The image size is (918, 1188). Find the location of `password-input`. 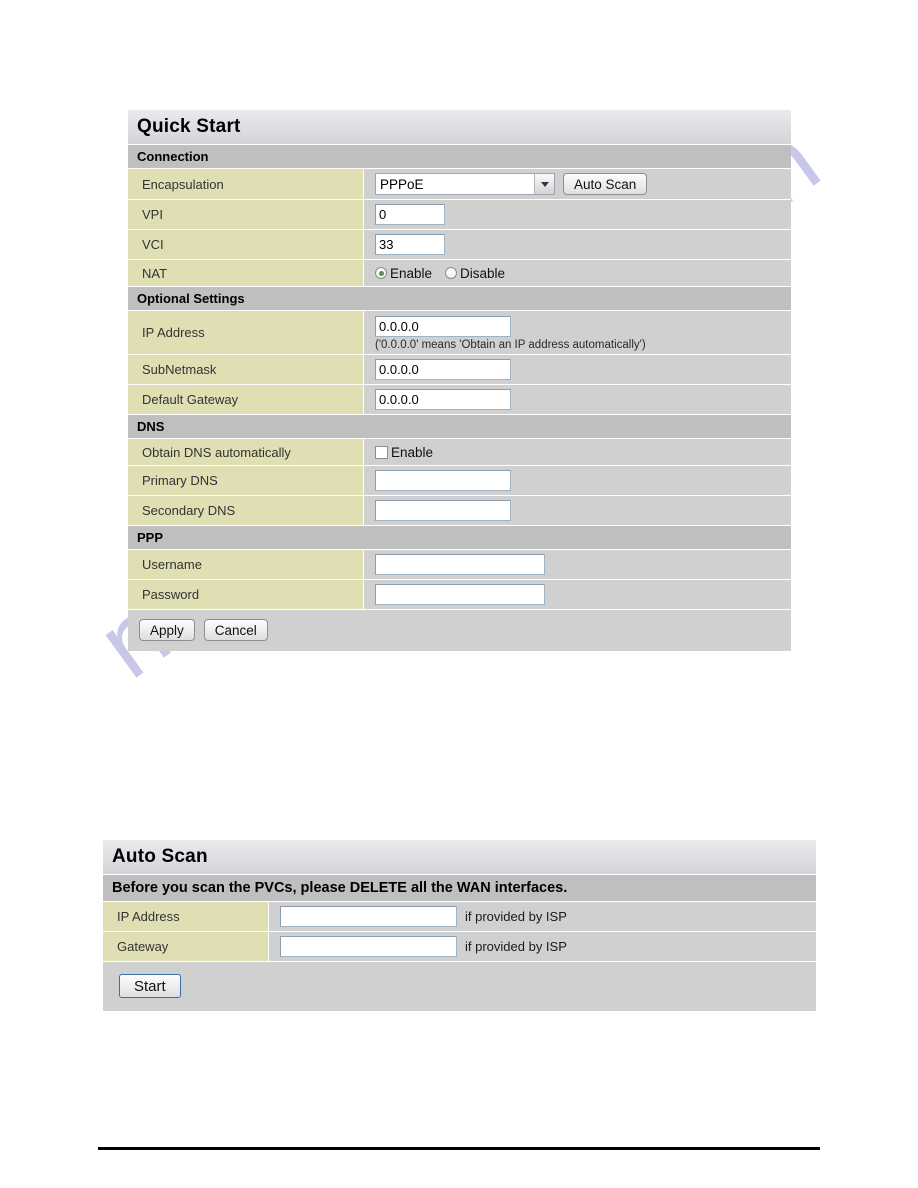

password-input is located at coordinates (460, 594).